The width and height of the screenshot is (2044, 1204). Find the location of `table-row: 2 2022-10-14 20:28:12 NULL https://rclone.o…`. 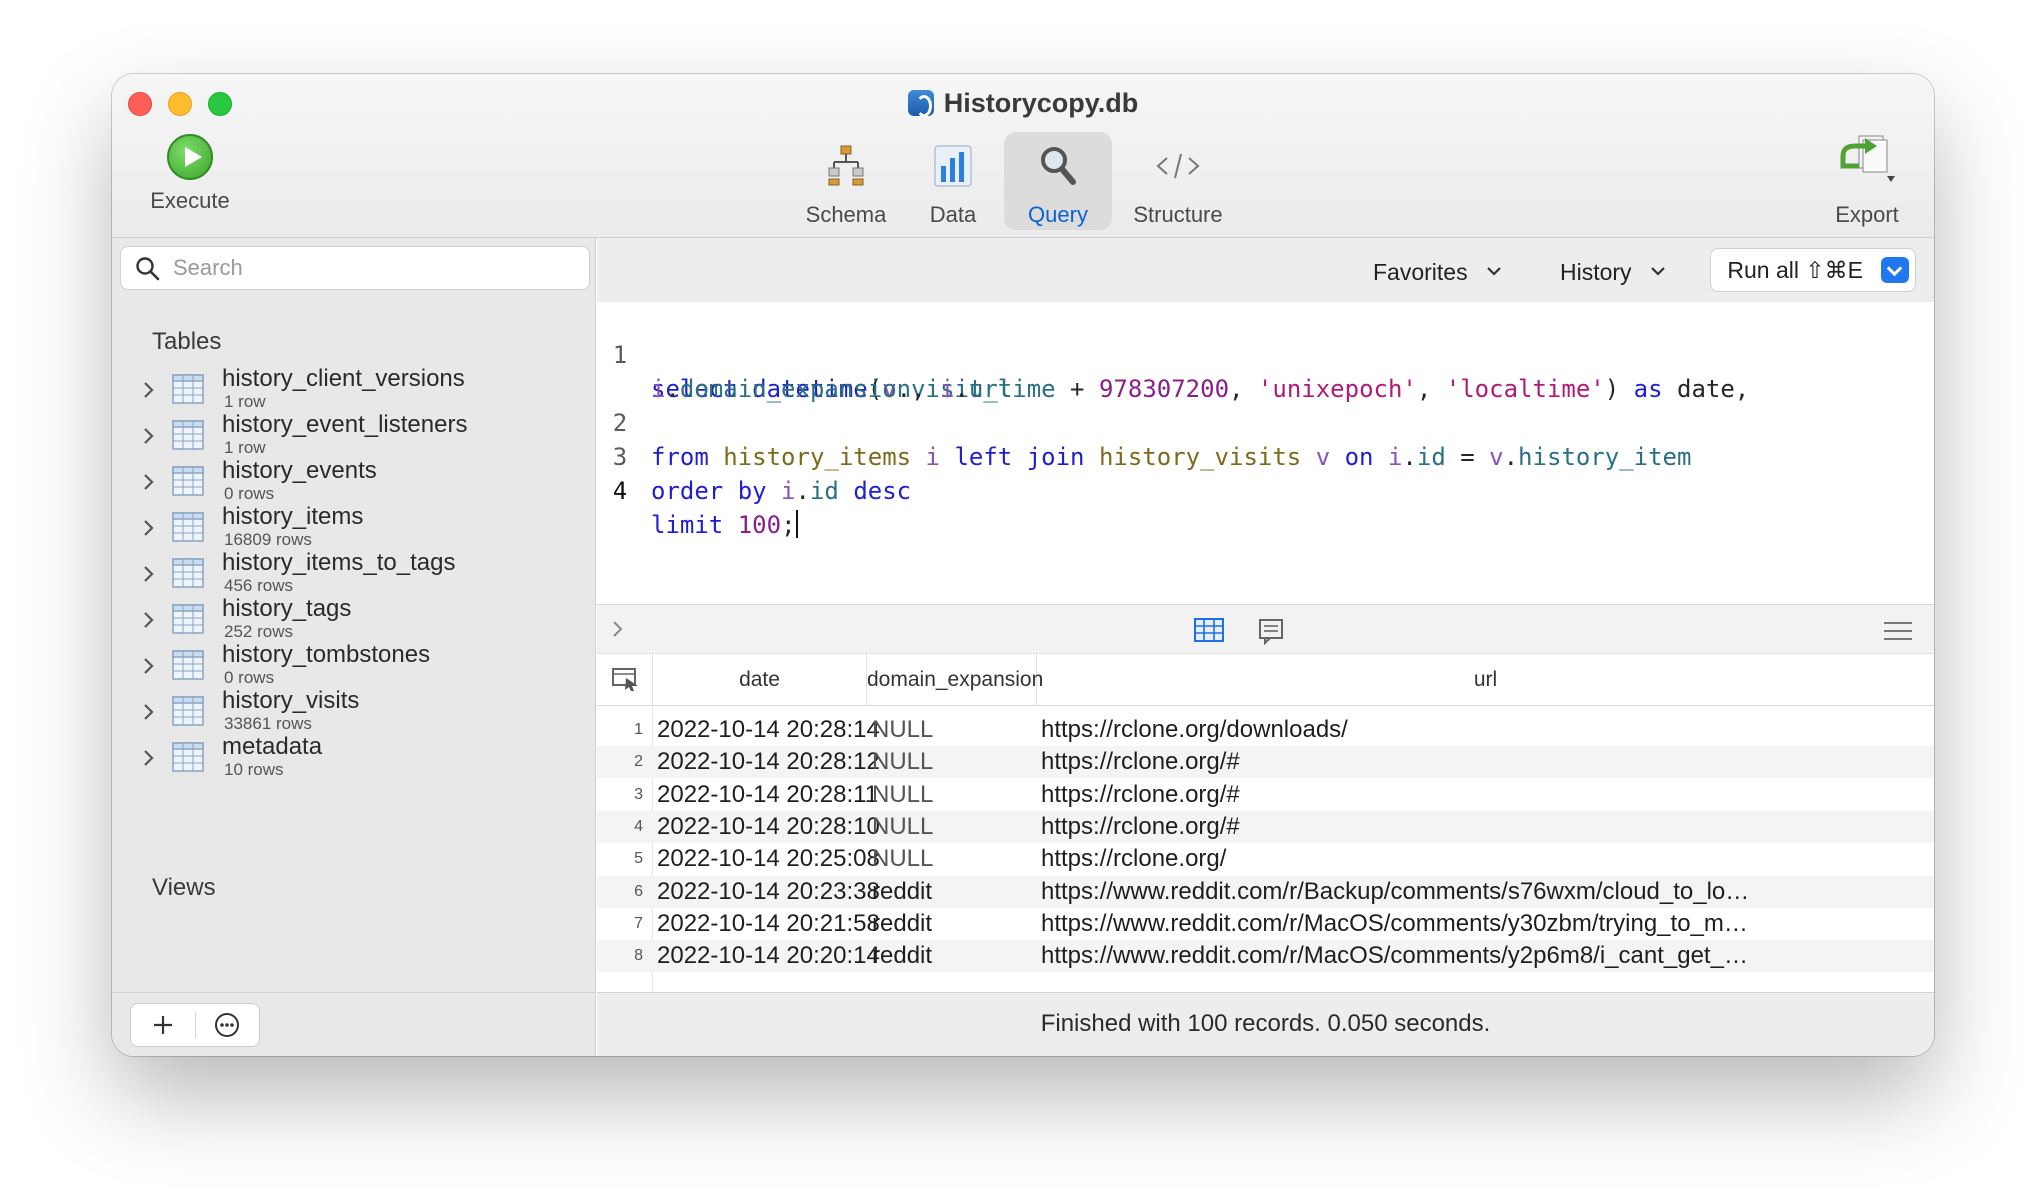

table-row: 2 2022-10-14 20:28:12 NULL https://rclone.o… is located at coordinates (1265, 762).